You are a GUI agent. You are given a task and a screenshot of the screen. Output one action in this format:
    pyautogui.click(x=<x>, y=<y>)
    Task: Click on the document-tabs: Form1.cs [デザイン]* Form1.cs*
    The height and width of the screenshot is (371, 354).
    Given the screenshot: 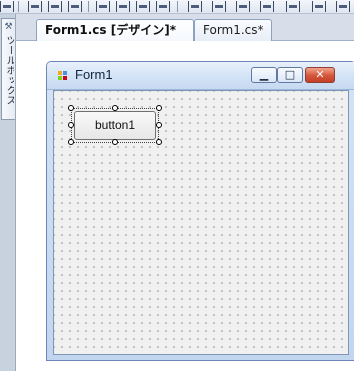 What is the action you would take?
    pyautogui.click(x=185, y=27)
    